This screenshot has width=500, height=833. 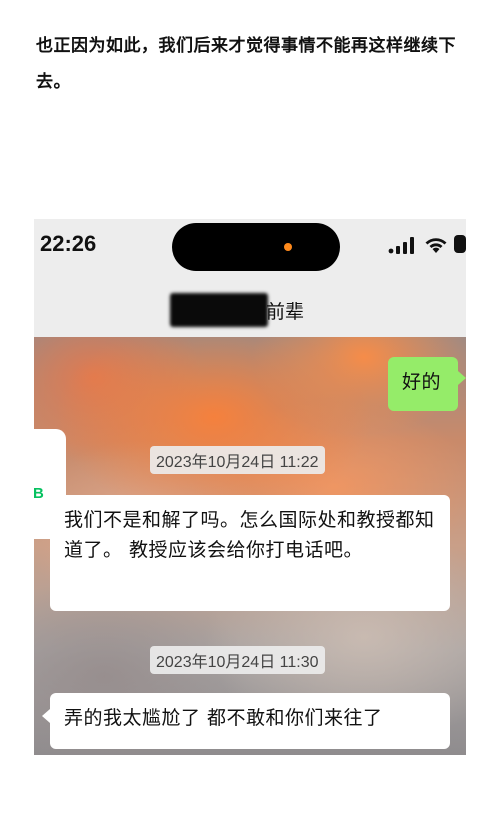 I want to click on status-time: 22:26, so click(x=68, y=243).